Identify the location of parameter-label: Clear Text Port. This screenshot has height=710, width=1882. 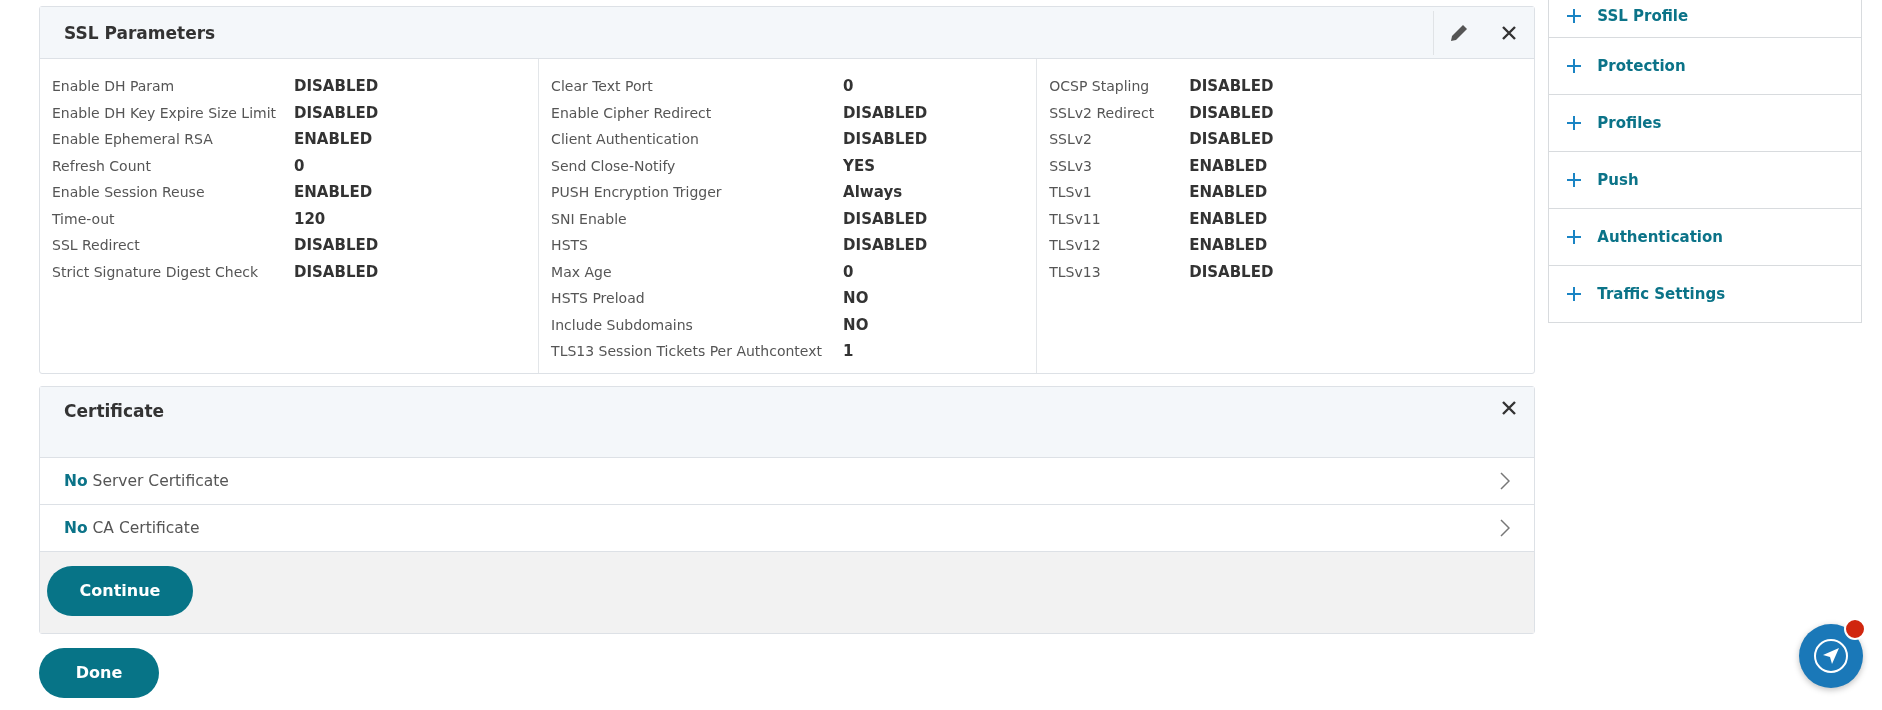
(602, 86).